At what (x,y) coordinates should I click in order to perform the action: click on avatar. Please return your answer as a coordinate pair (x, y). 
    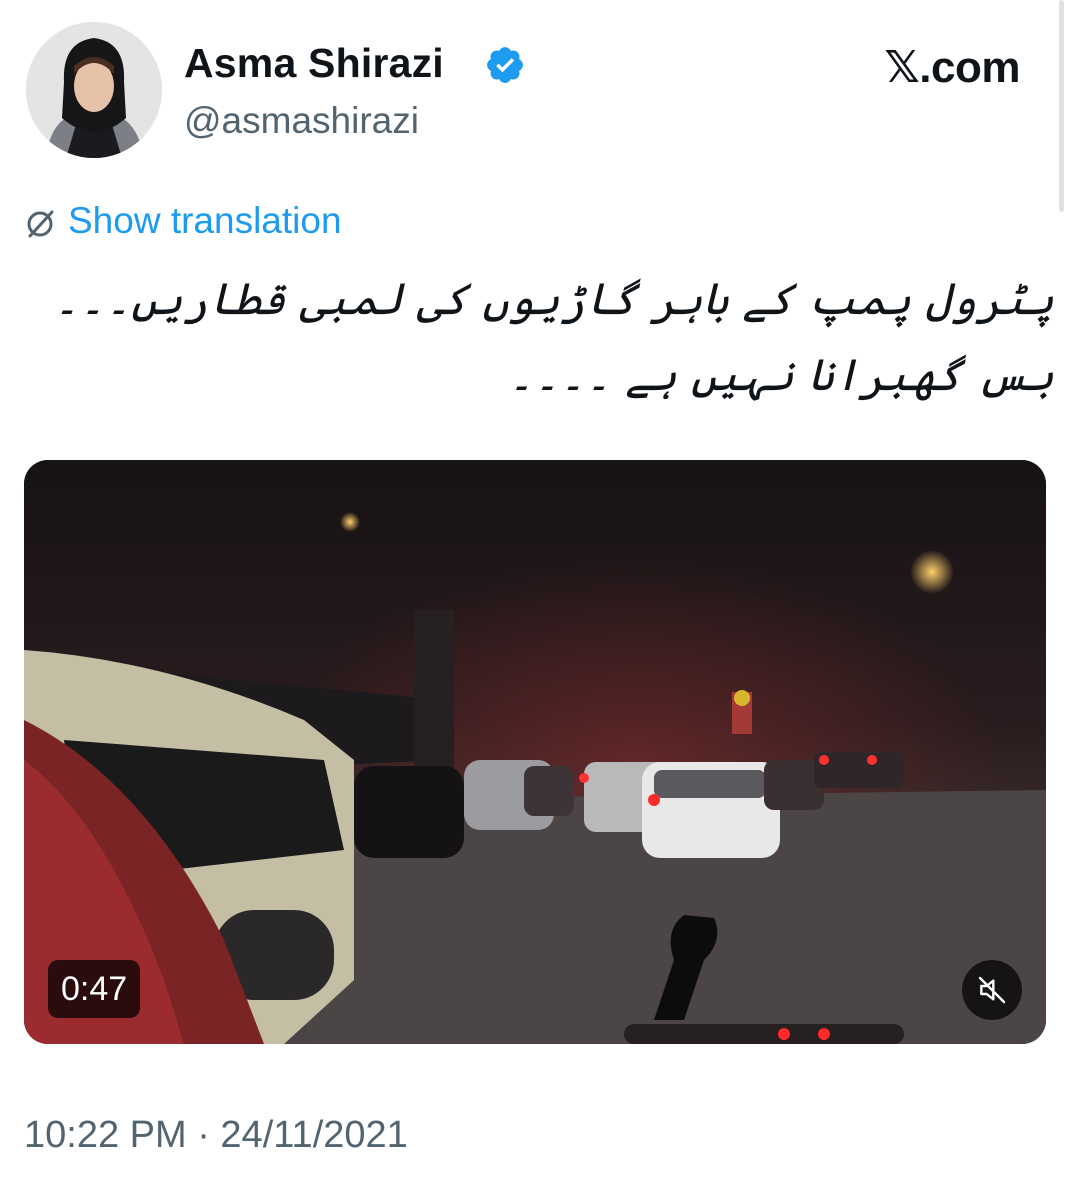
    Looking at the image, I should click on (94, 90).